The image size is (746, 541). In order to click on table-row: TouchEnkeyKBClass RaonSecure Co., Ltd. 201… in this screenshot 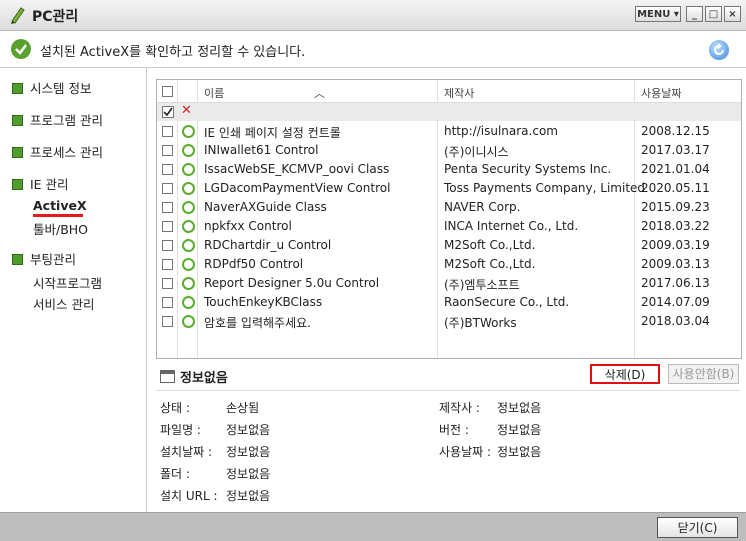, I will do `click(449, 302)`.